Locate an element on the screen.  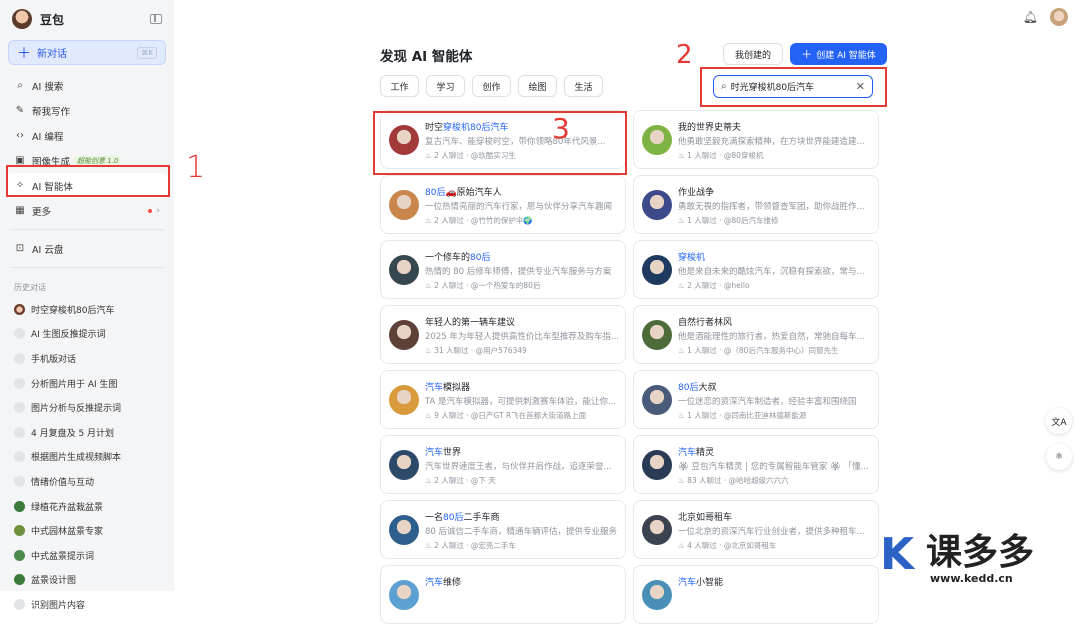
user-avatar is located at coordinates (1059, 17).